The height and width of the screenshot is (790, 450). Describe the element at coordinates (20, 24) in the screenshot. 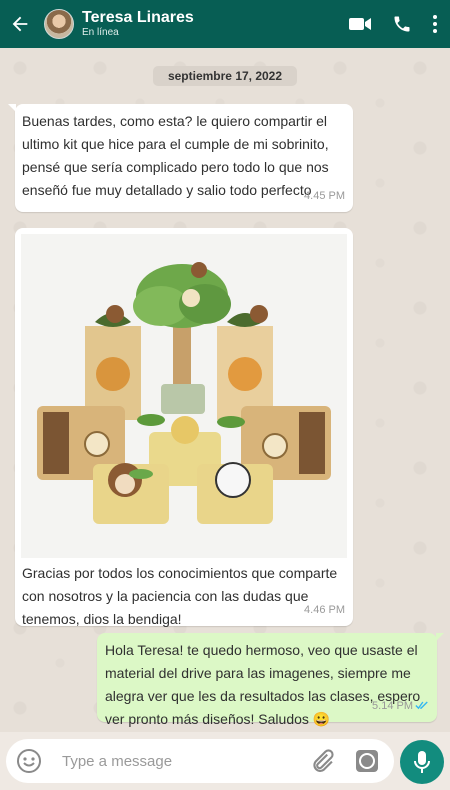

I see `back-arrow-icon` at that location.